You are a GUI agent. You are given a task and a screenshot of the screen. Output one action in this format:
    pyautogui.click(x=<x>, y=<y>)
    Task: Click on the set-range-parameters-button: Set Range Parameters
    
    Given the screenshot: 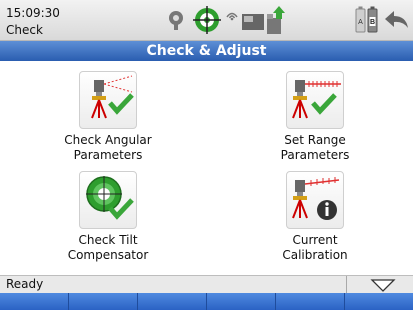 What is the action you would take?
    pyautogui.click(x=315, y=117)
    